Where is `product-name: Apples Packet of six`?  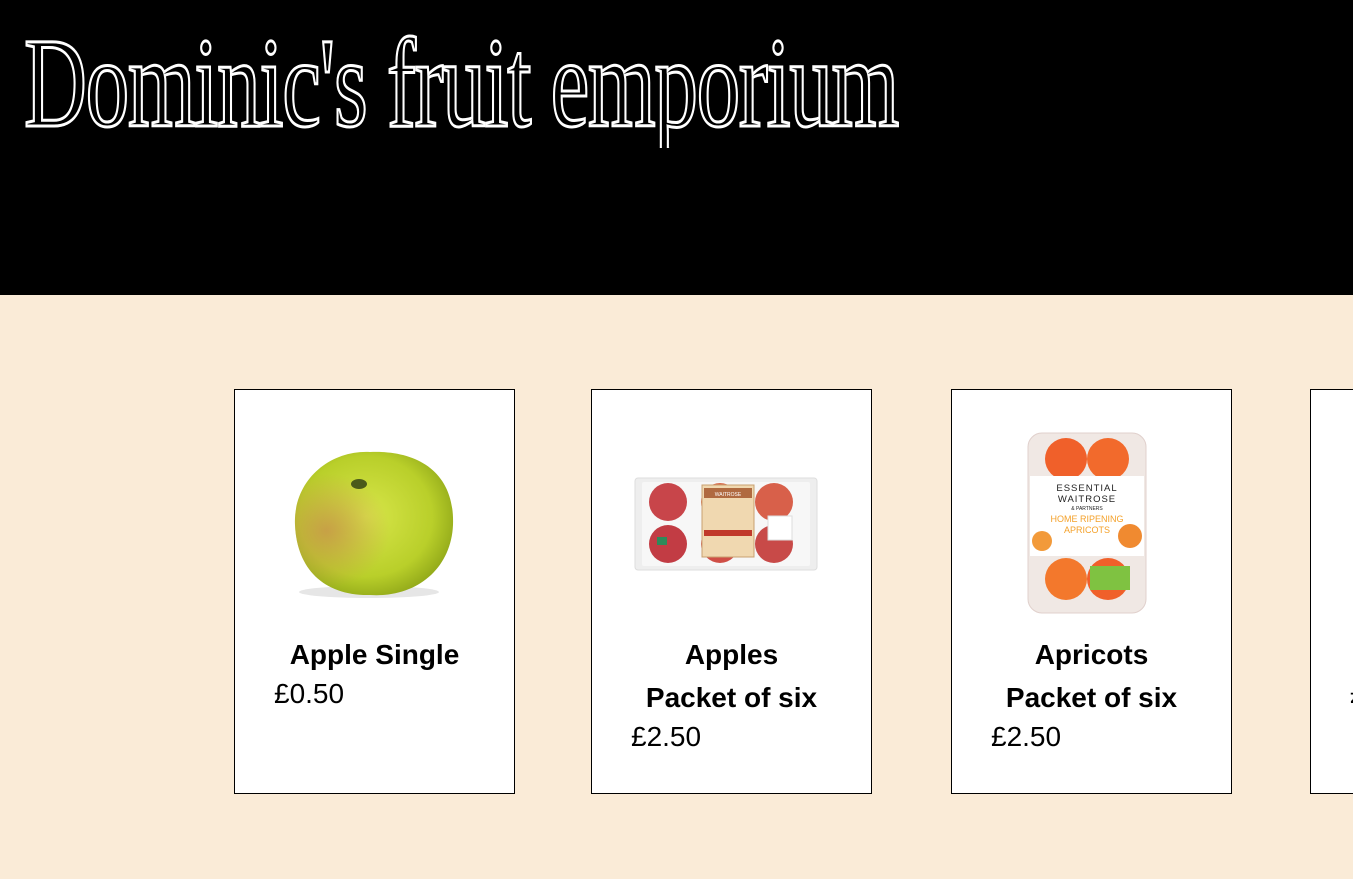
product-name: Apples Packet of six is located at coordinates (731, 676).